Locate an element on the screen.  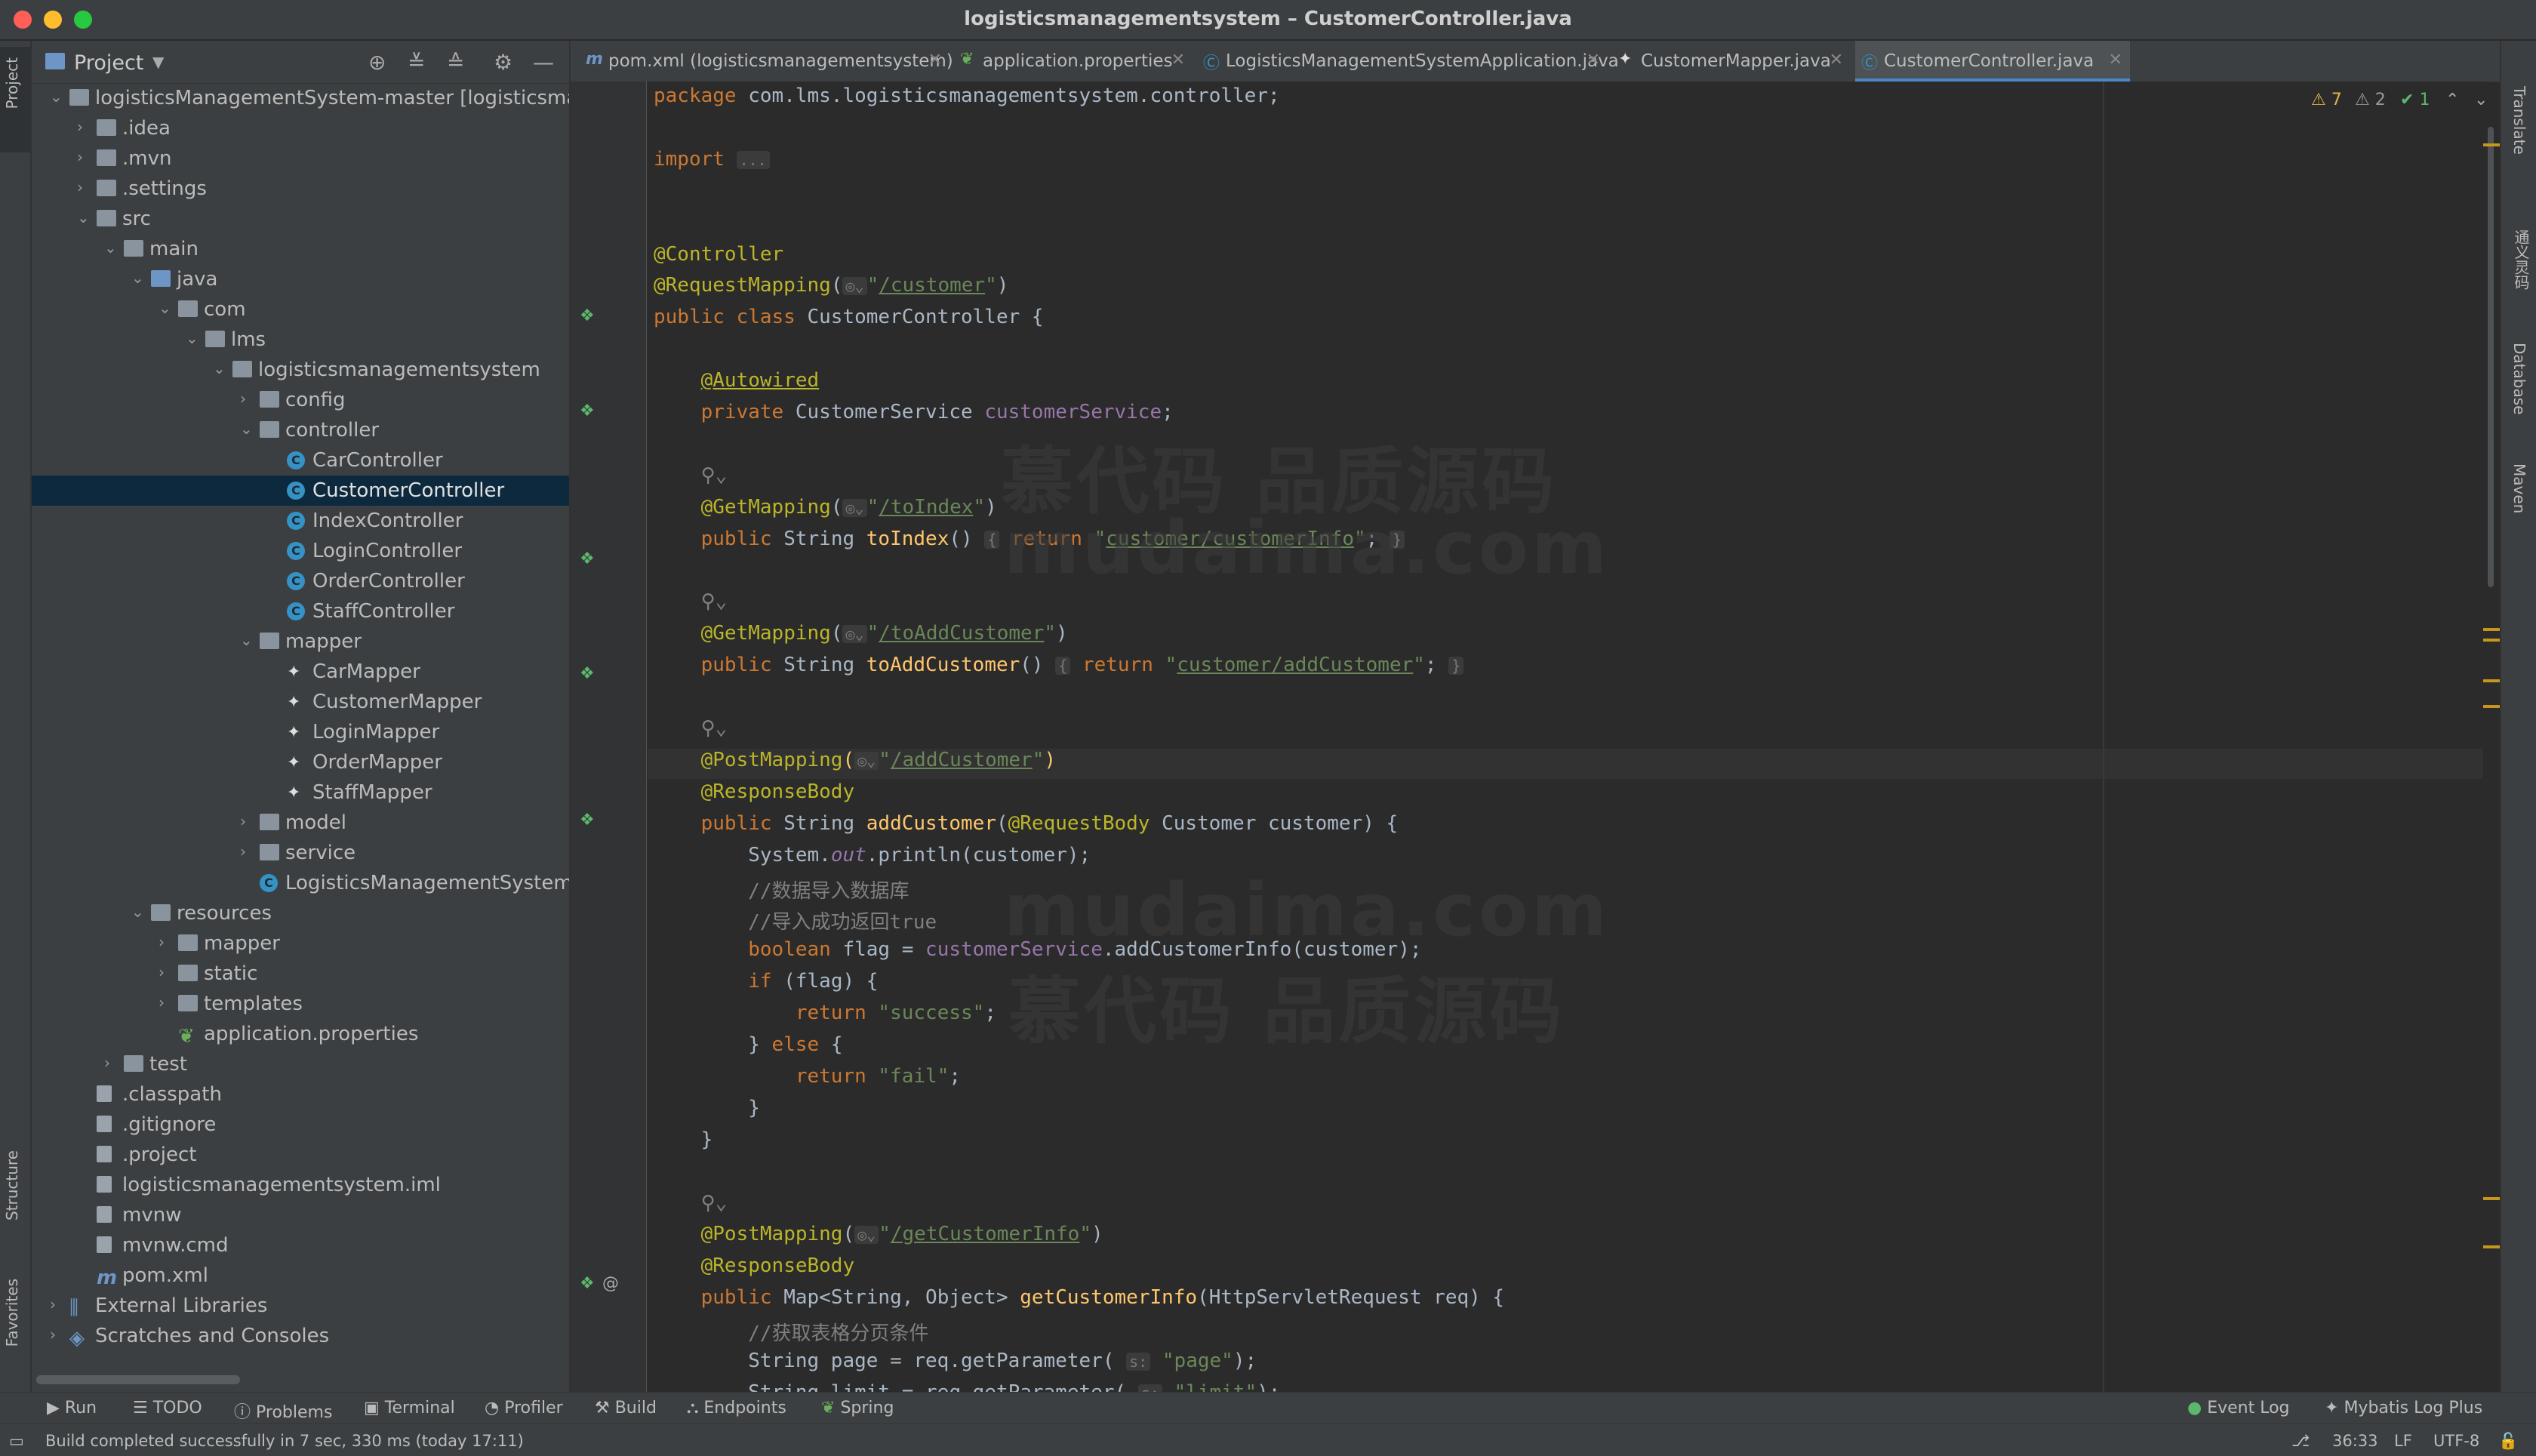
terminal-tool-button: ▣ Terminal is located at coordinates (409, 1408).